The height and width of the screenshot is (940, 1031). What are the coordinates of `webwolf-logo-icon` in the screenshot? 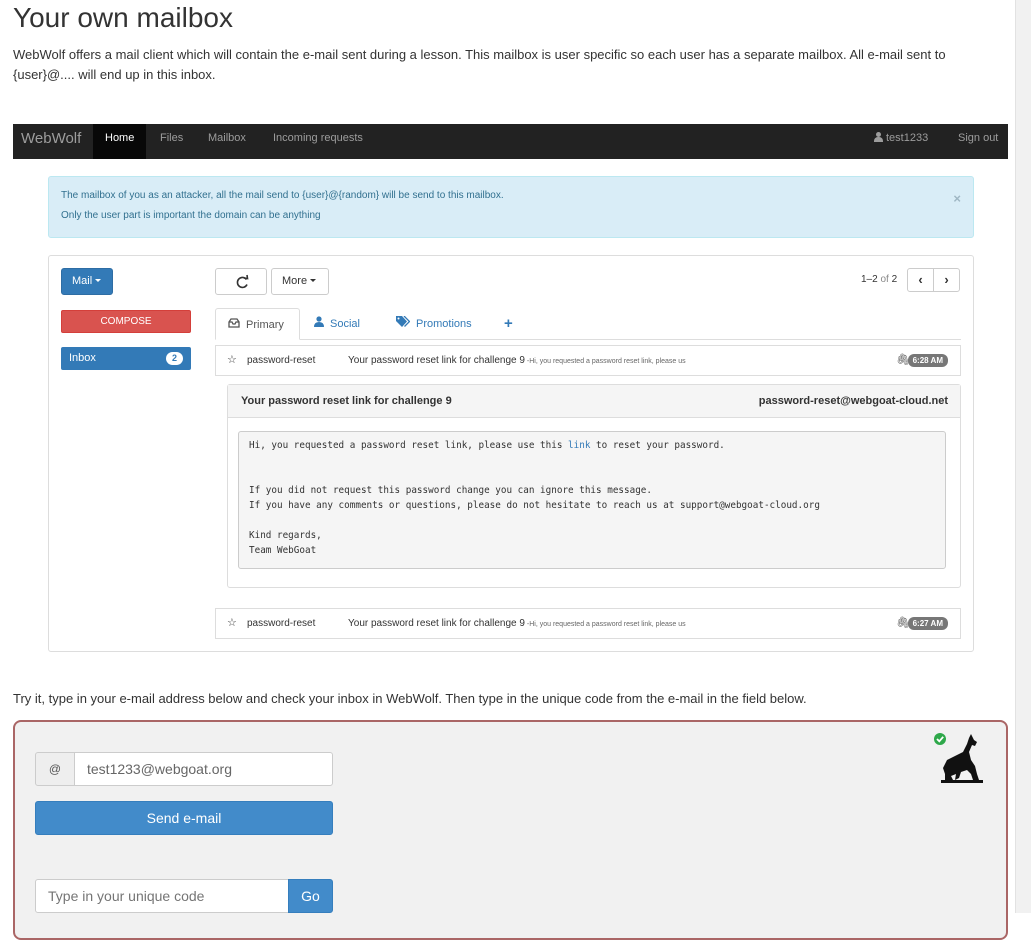 It's located at (958, 757).